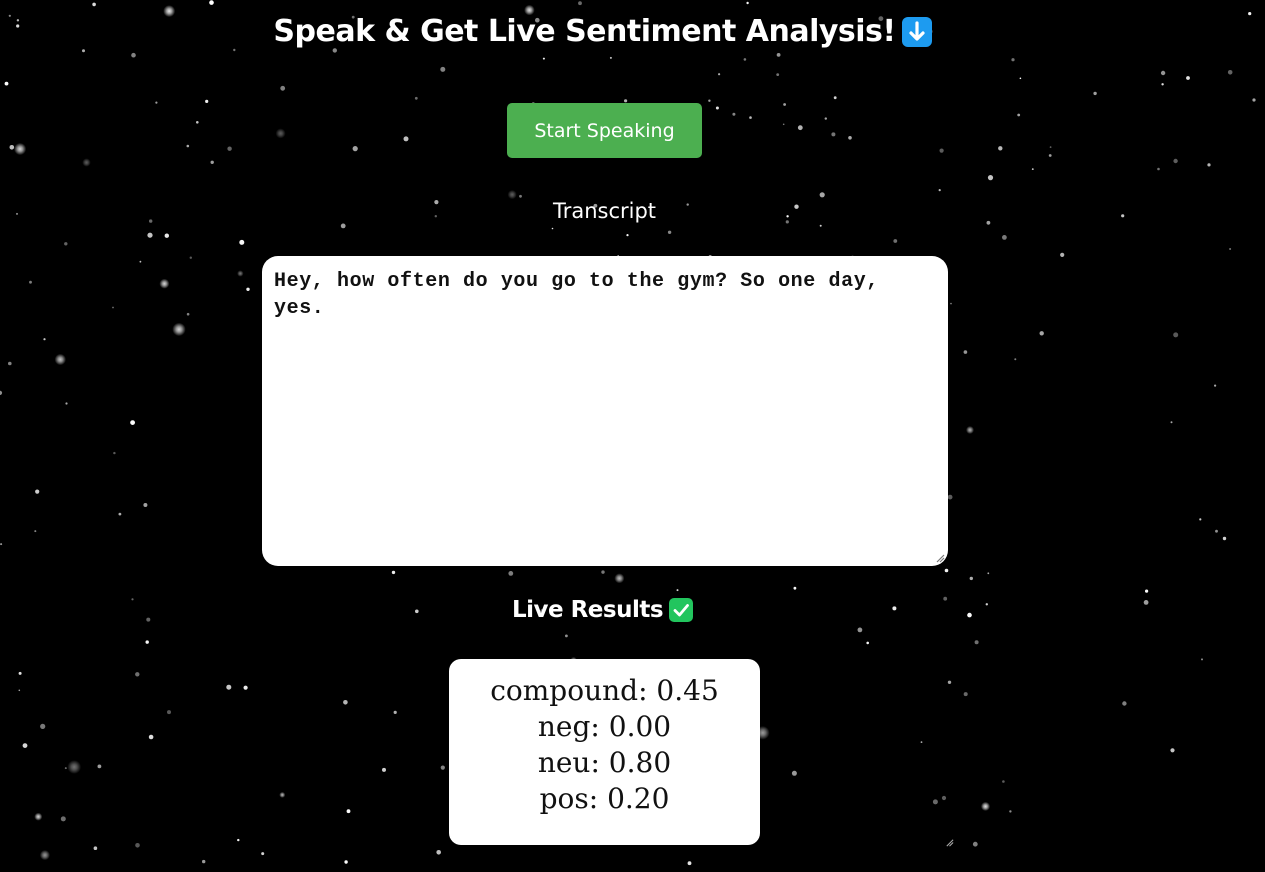 The height and width of the screenshot is (872, 1265). I want to click on result-compound: compound: 0.45, so click(604, 690).